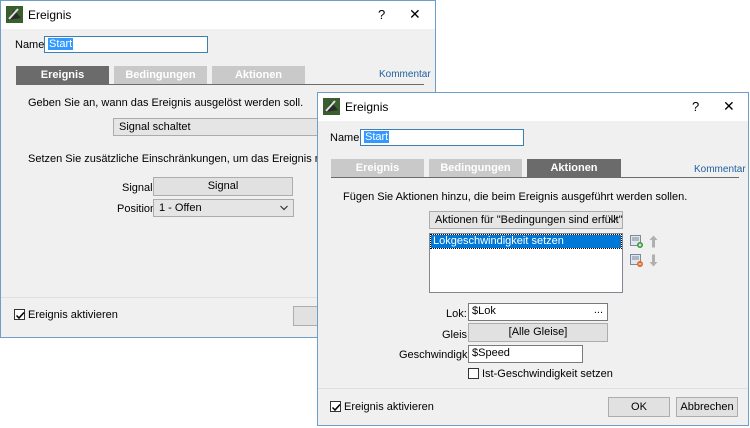 This screenshot has height=428, width=750. I want to click on actual-speed-label: Ist-Geschwindigkeit setzen, so click(547, 374).